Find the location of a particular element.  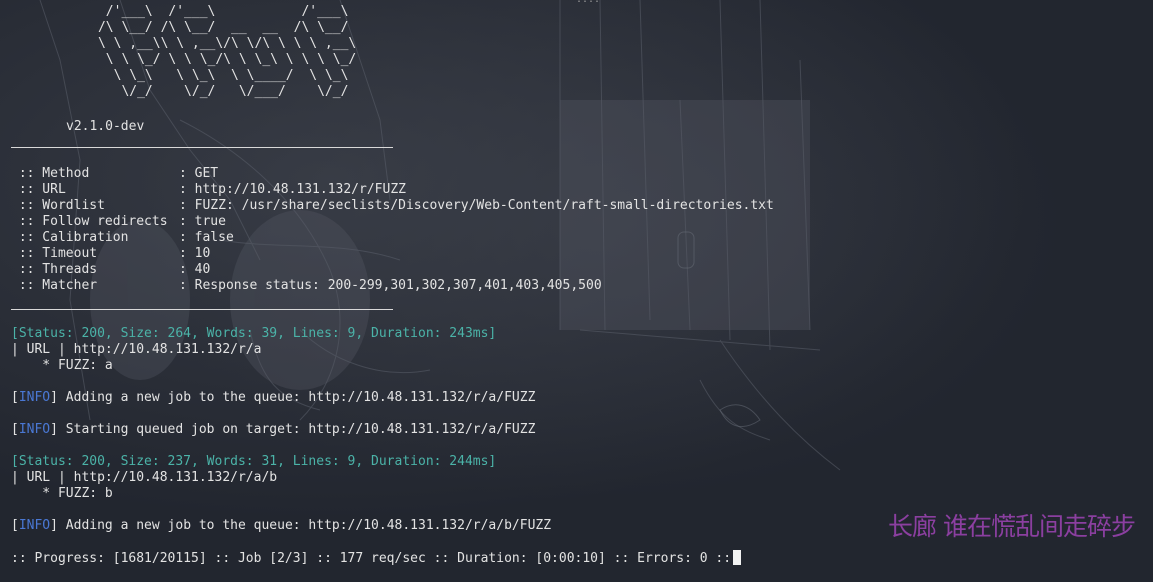

config-key: :: Matcher is located at coordinates (54, 285).